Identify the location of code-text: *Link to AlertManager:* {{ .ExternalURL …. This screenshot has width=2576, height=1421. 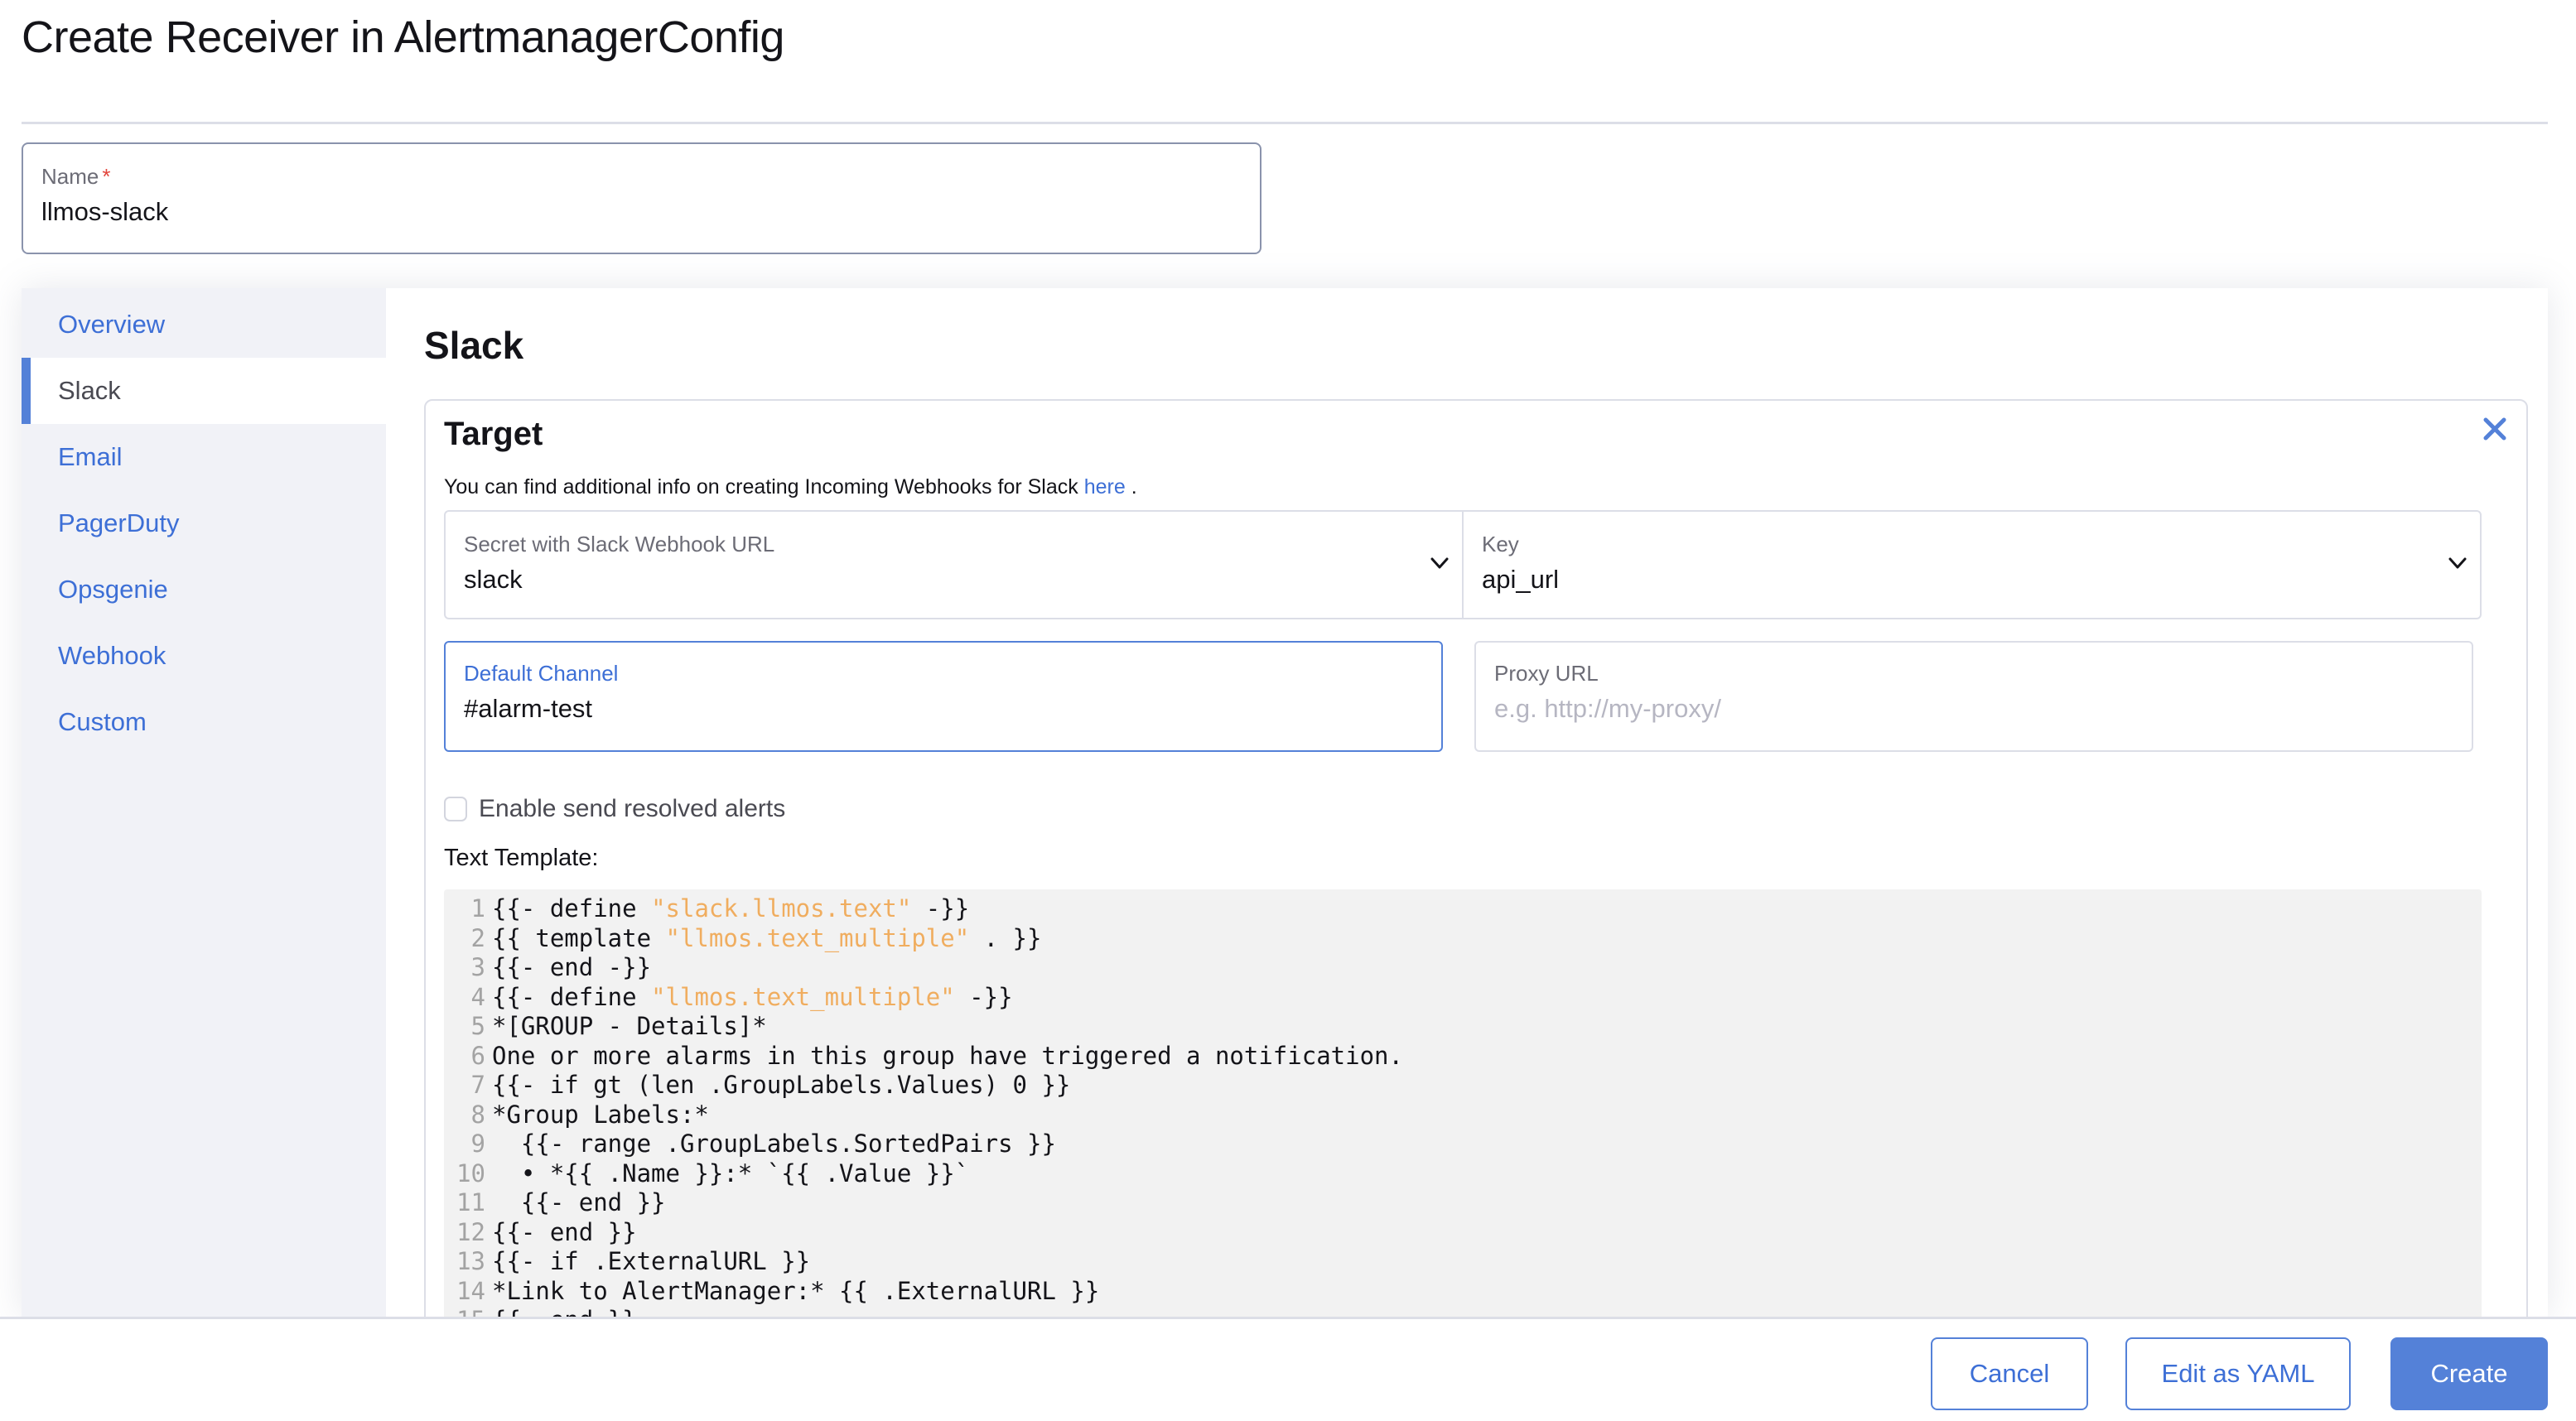
(796, 1292).